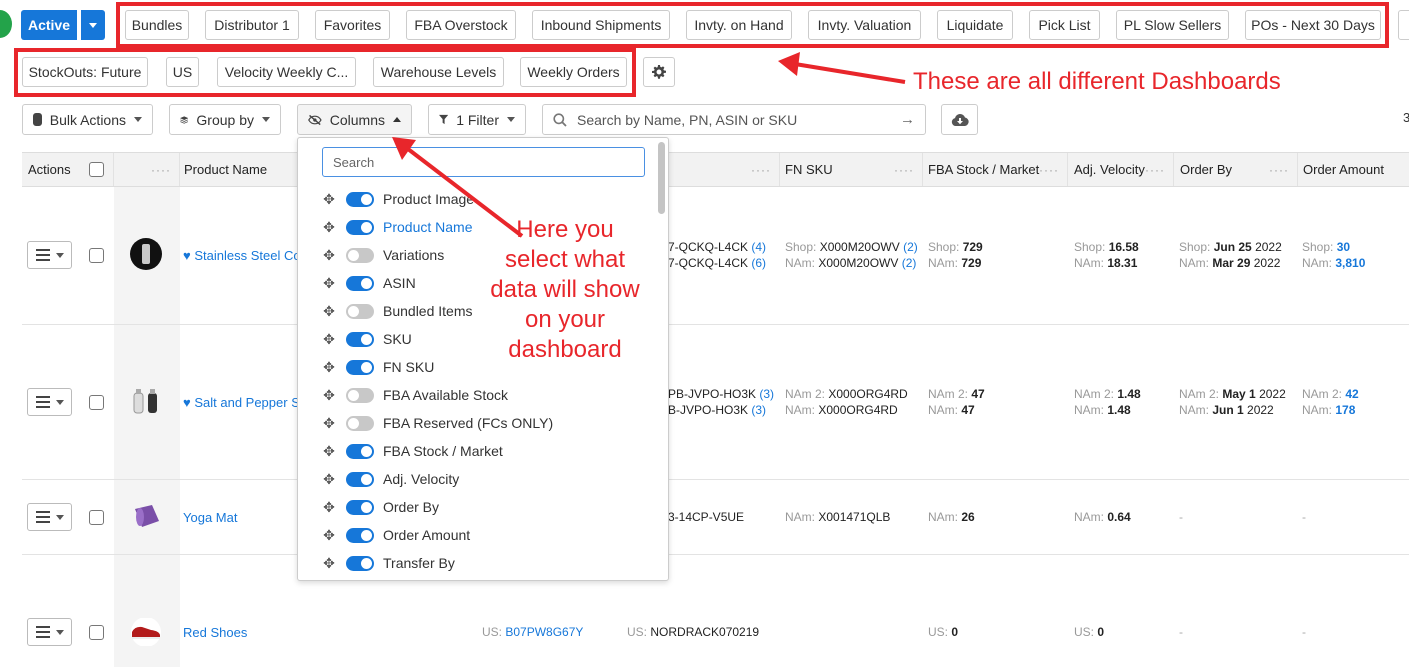 The image size is (1409, 667). I want to click on arrowhead-columns, so click(404, 148).